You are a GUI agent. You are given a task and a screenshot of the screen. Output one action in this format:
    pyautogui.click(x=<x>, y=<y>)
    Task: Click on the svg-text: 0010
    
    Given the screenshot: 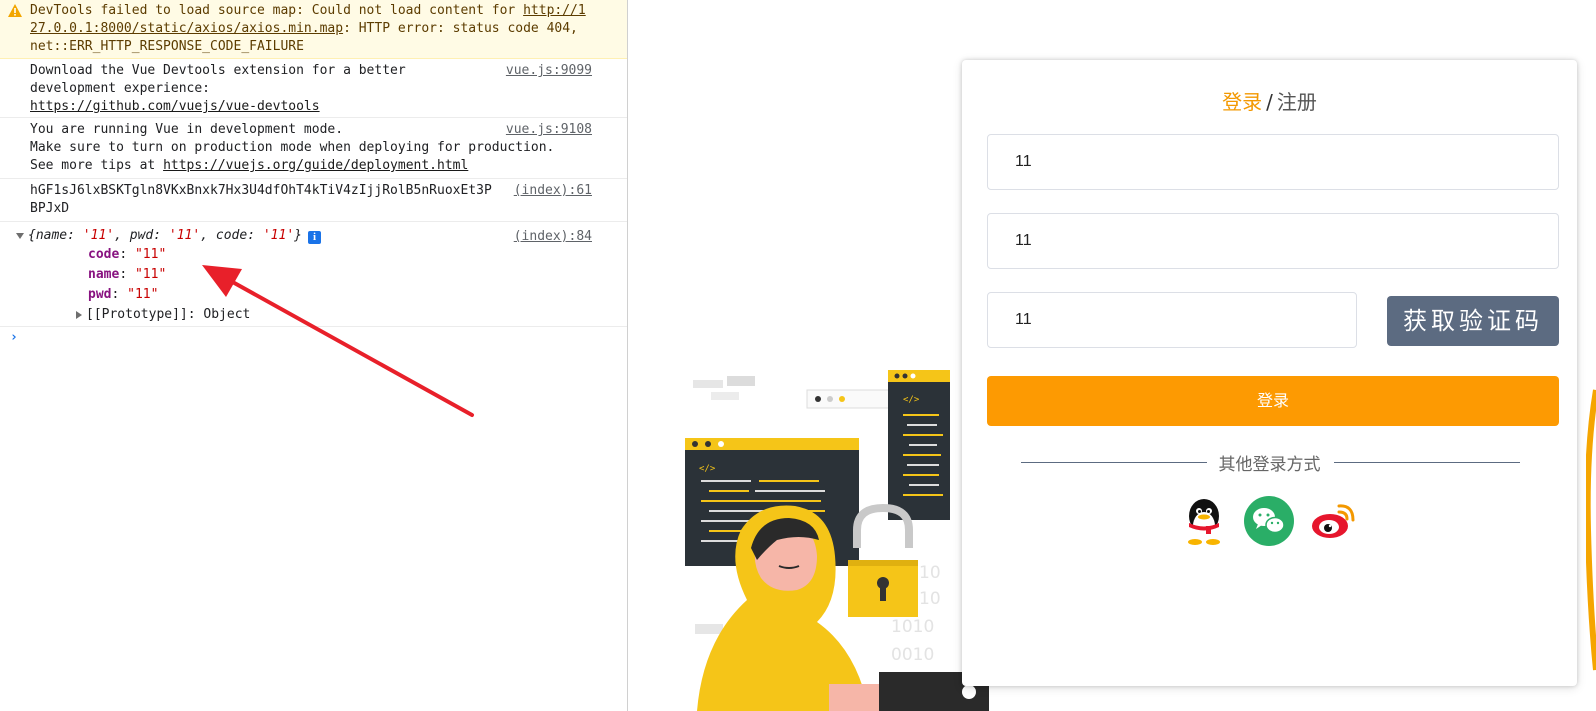 What is the action you would take?
    pyautogui.click(x=912, y=655)
    